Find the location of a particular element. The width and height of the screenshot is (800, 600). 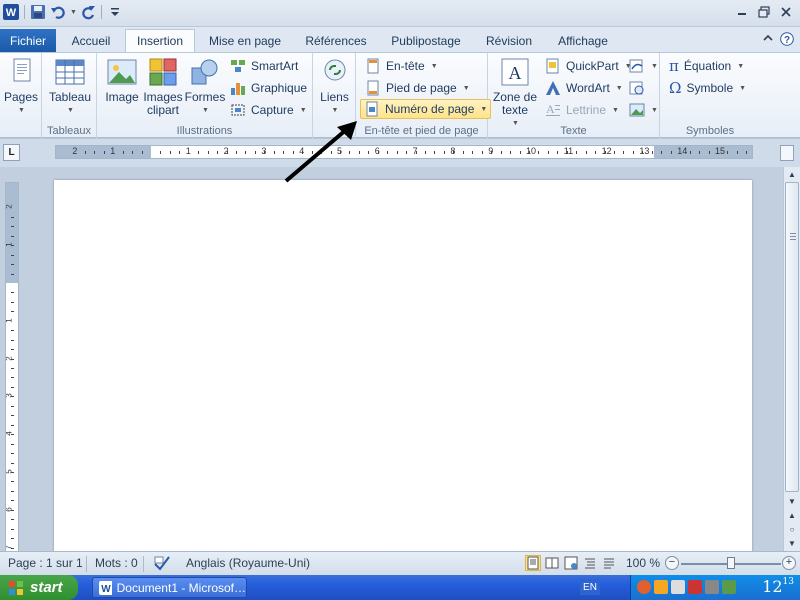

outline-view-icon is located at coordinates (590, 563).